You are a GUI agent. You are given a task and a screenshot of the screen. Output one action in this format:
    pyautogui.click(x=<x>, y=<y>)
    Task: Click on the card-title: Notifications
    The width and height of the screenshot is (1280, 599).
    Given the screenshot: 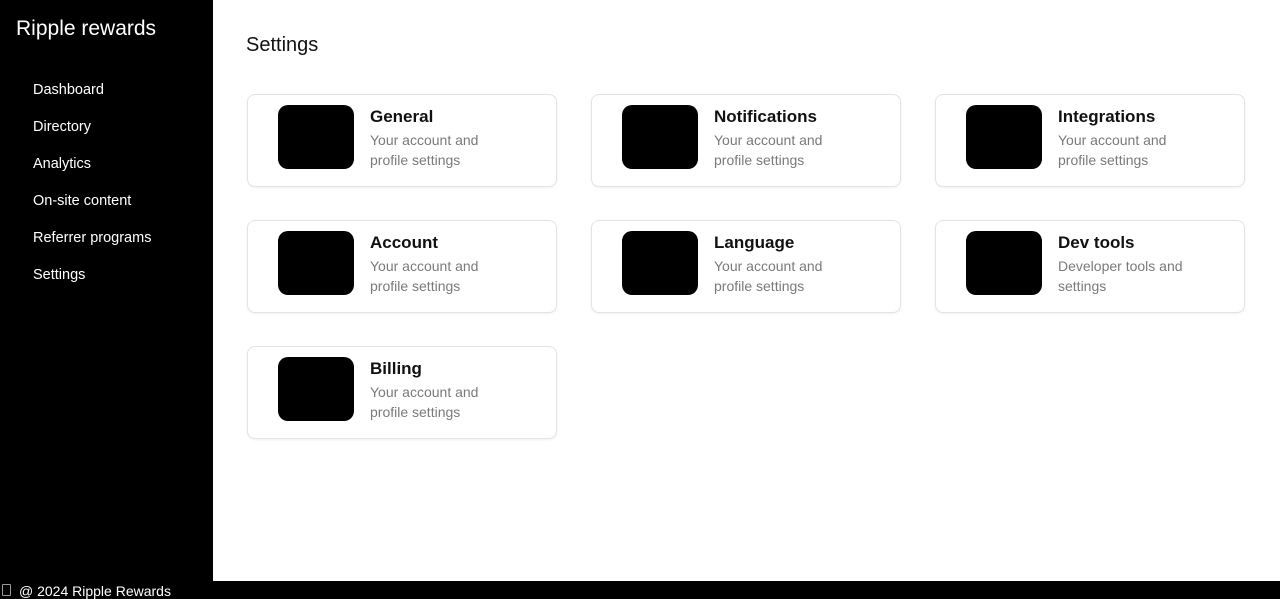 What is the action you would take?
    pyautogui.click(x=765, y=116)
    